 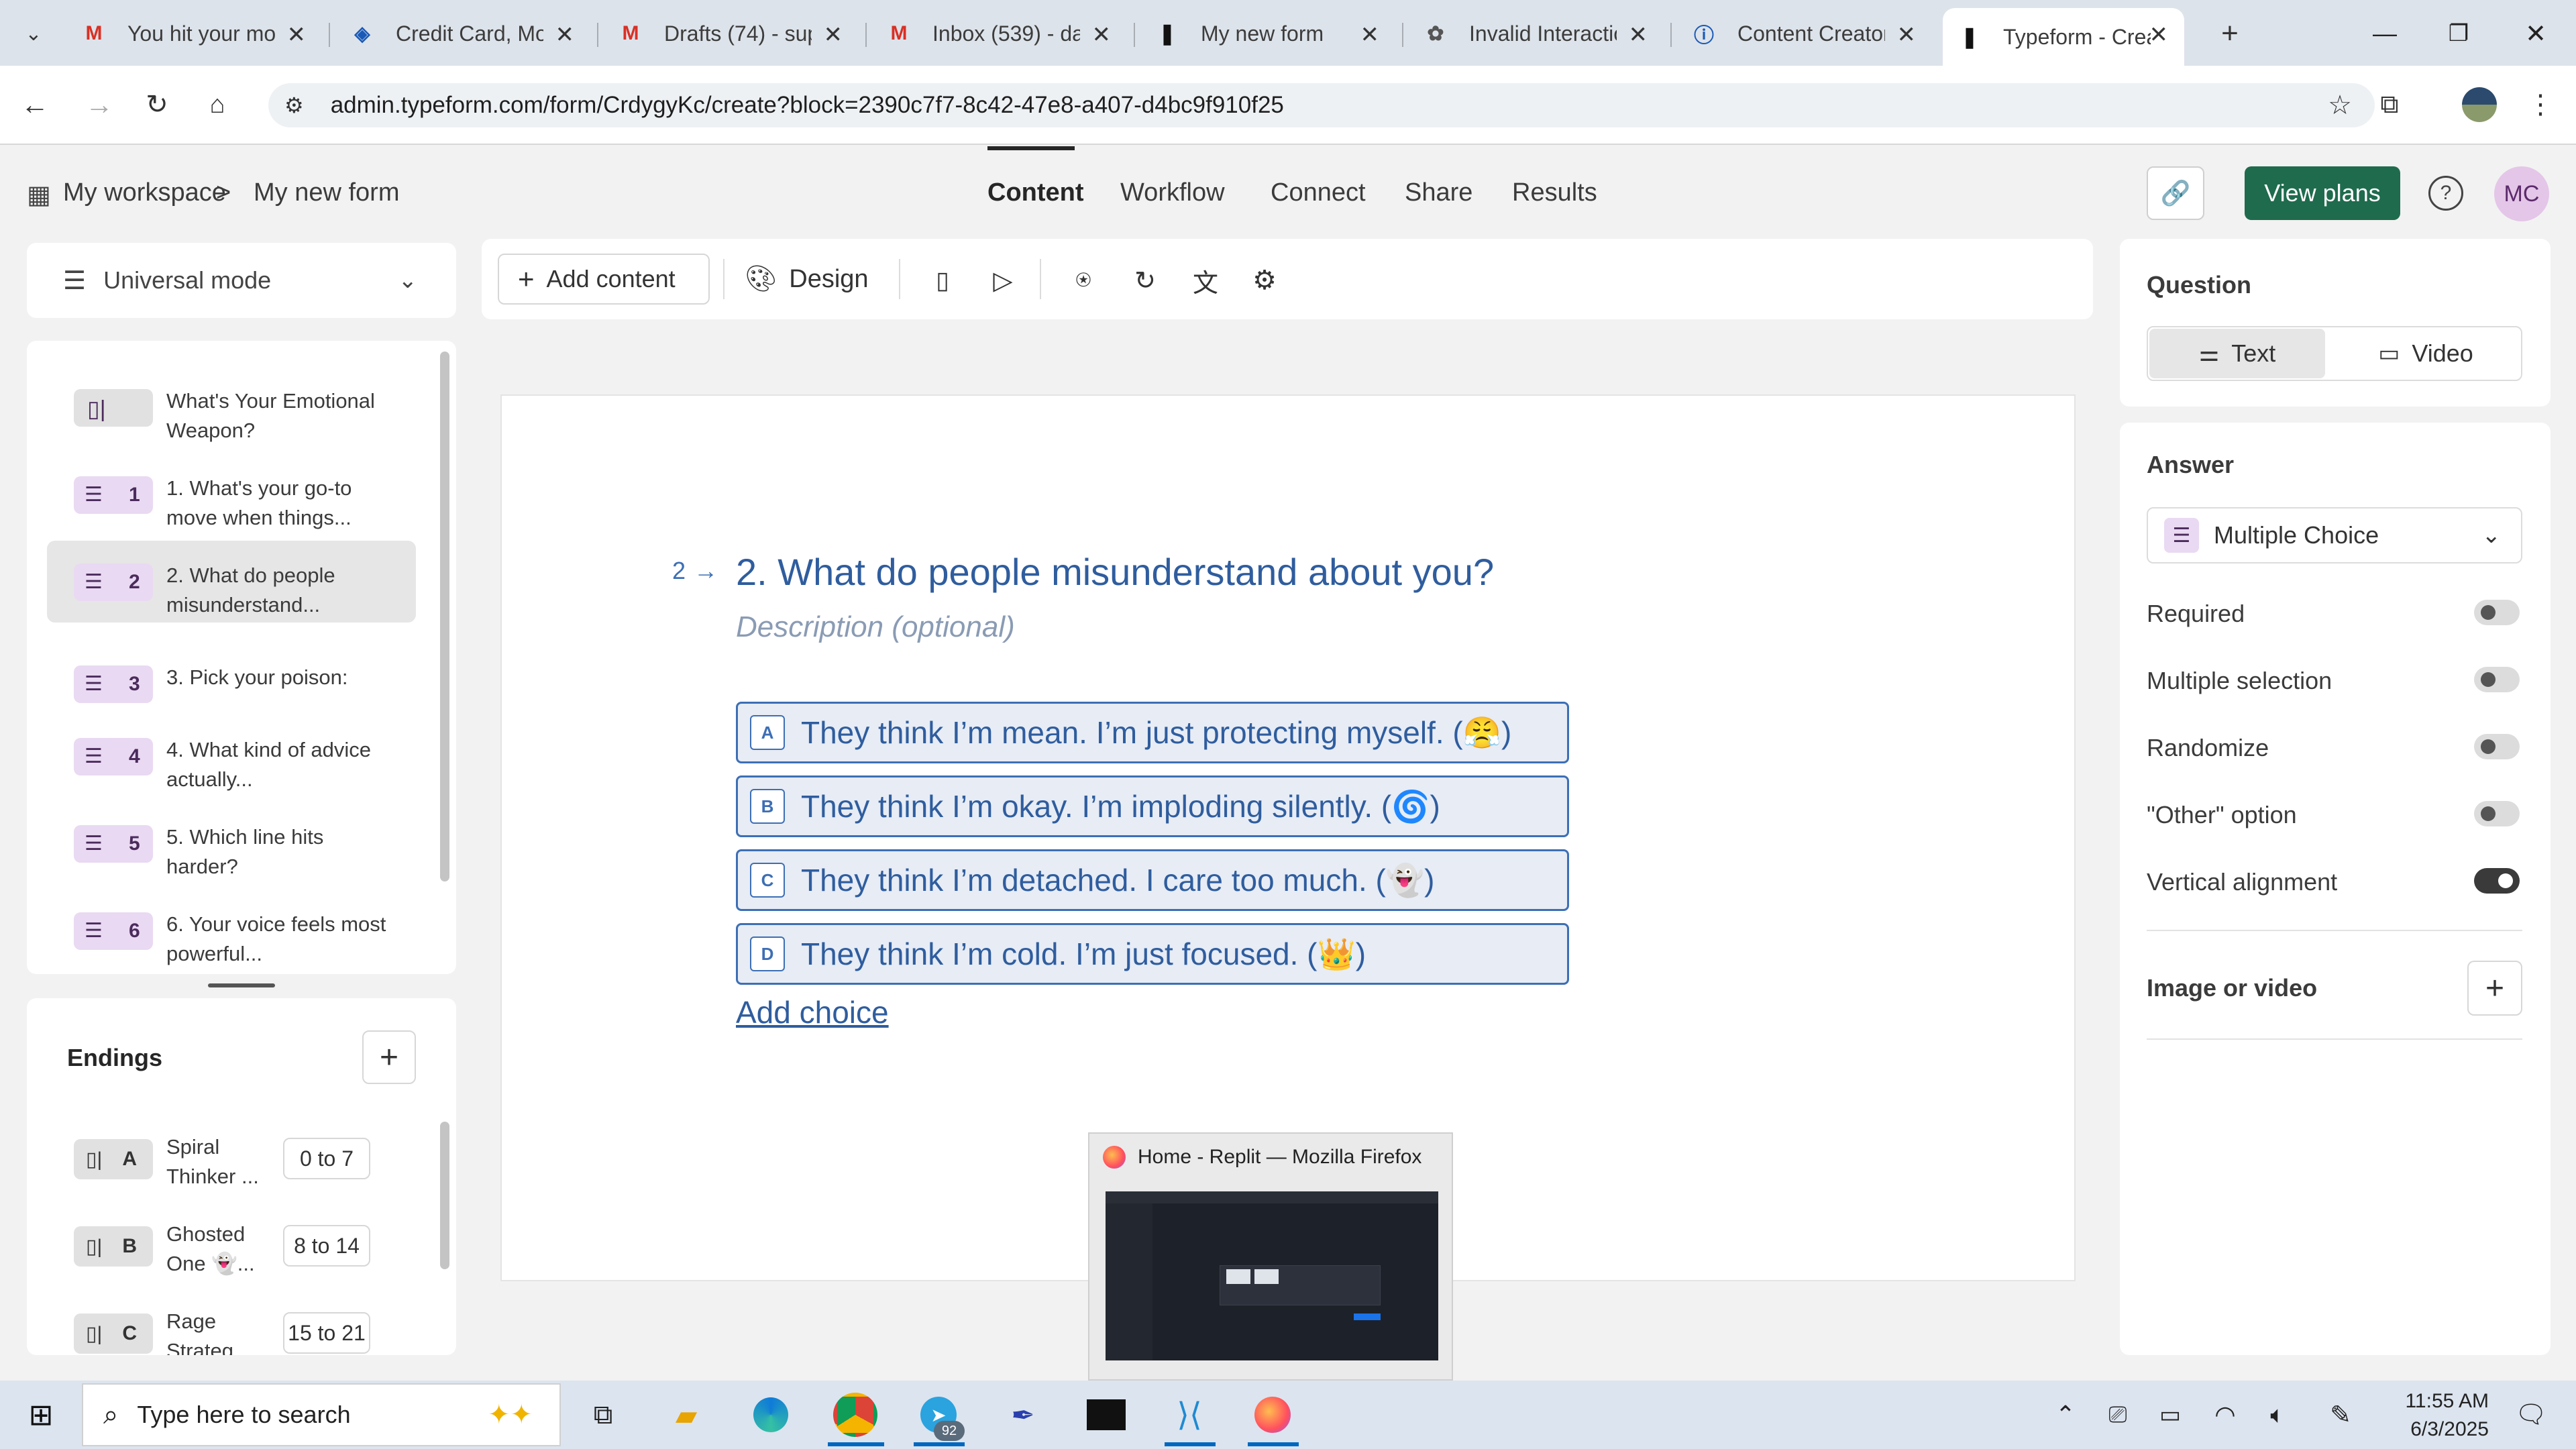 I want to click on show-hidden-icons: ⌃, so click(x=2065, y=1415).